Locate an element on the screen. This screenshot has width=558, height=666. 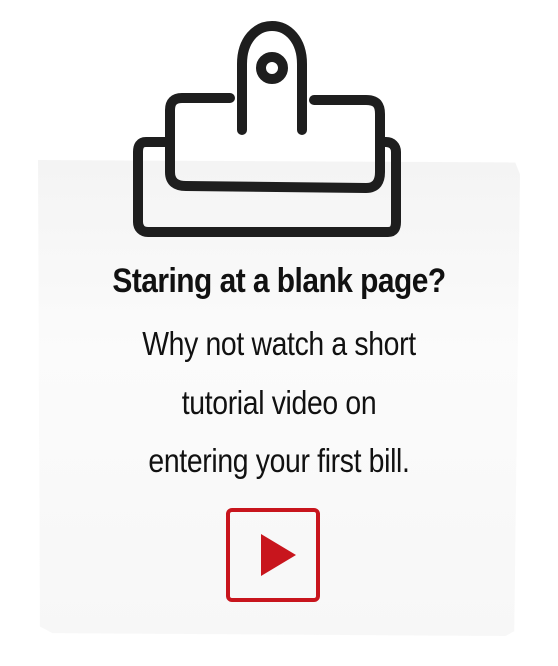
body-line-1: Why not watch a short is located at coordinates (279, 343).